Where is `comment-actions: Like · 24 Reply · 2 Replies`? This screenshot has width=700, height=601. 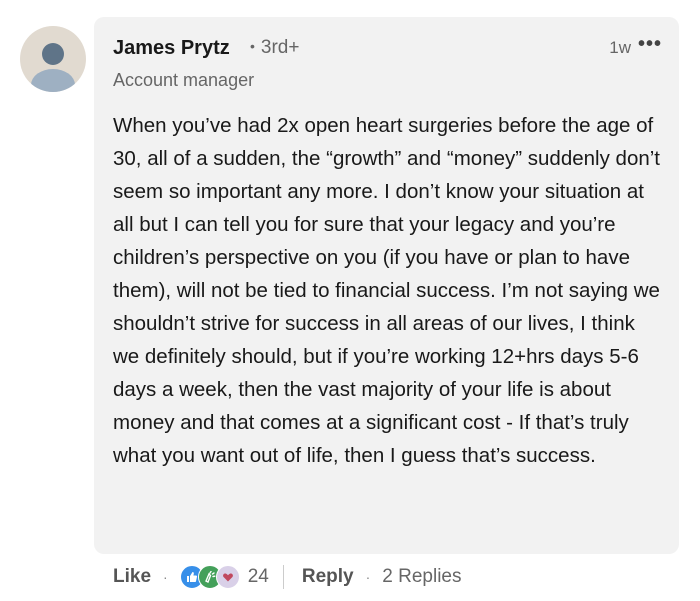
comment-actions: Like · 24 Reply · 2 Replies is located at coordinates (287, 577).